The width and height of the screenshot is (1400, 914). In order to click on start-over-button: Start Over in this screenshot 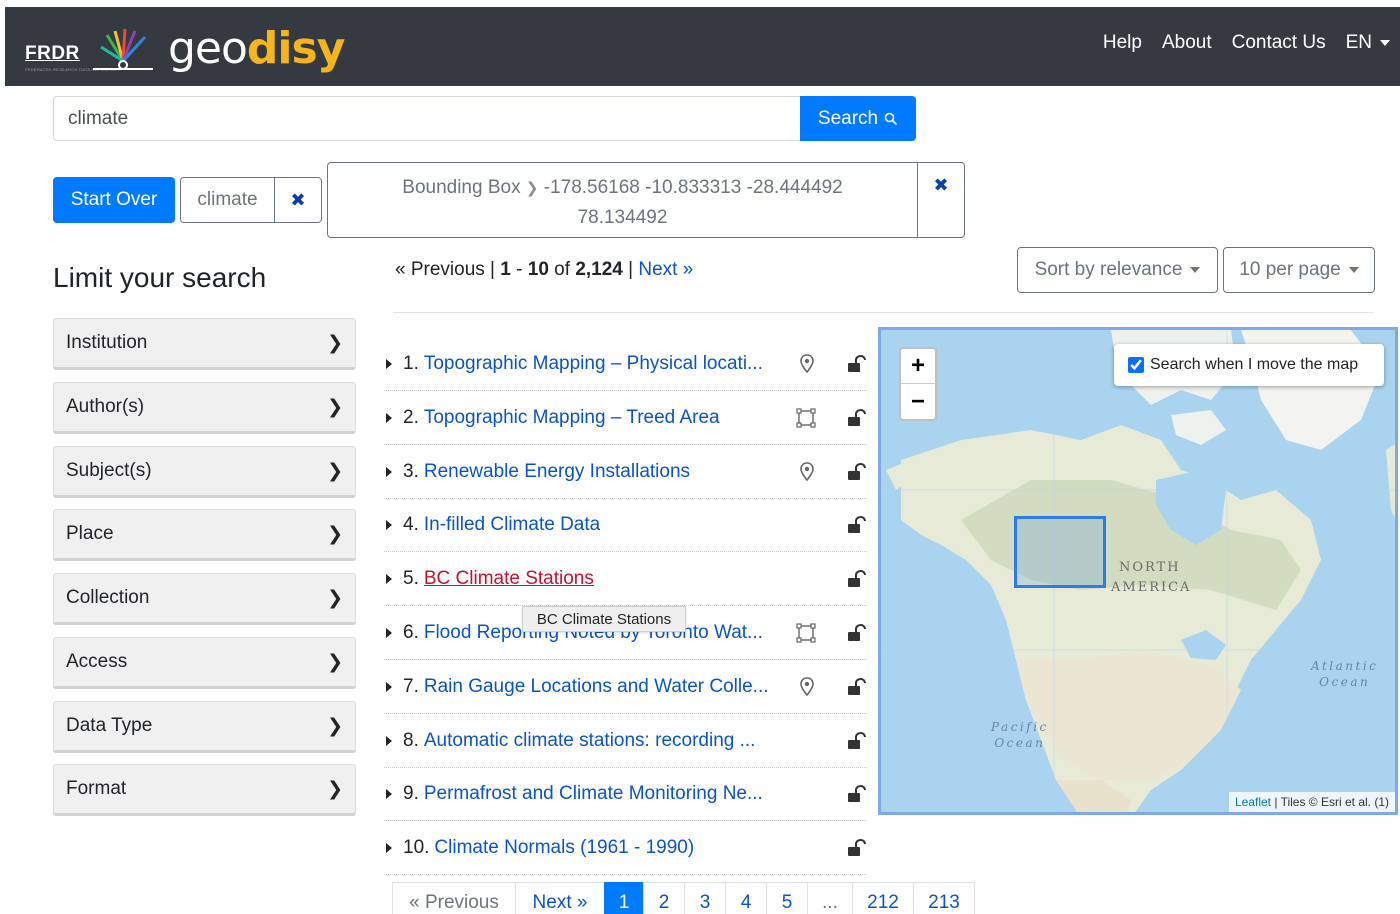, I will do `click(114, 200)`.